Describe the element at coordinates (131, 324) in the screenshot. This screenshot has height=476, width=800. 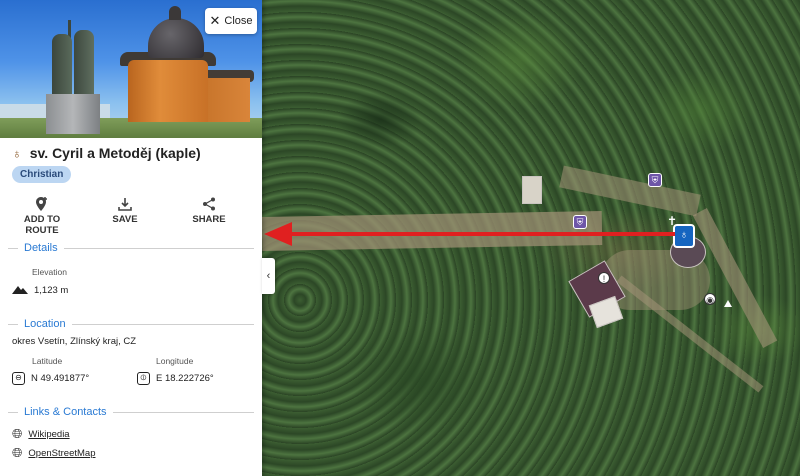
I see `location-heading: Location` at that location.